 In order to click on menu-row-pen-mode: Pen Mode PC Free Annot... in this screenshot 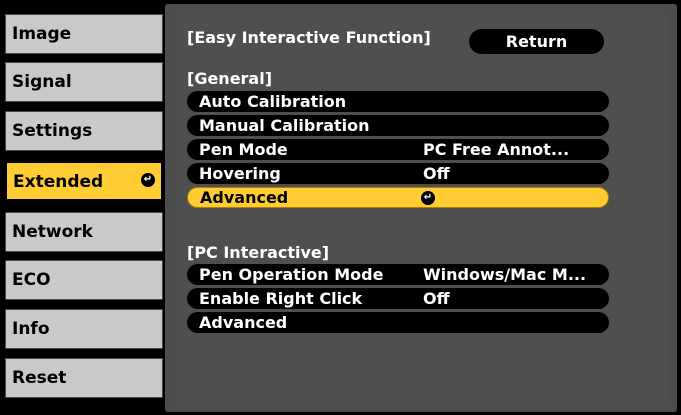, I will do `click(398, 149)`.